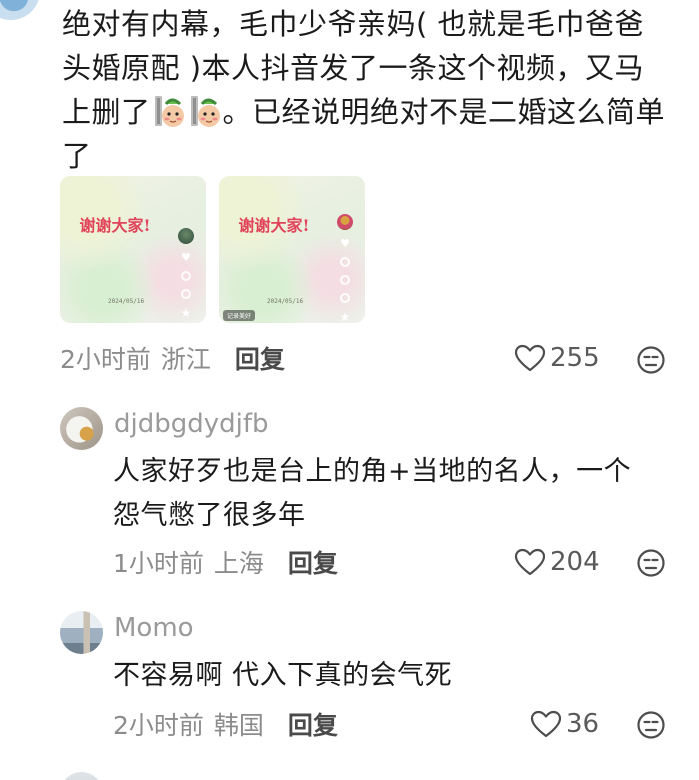  I want to click on reply-location: 上海, so click(238, 563).